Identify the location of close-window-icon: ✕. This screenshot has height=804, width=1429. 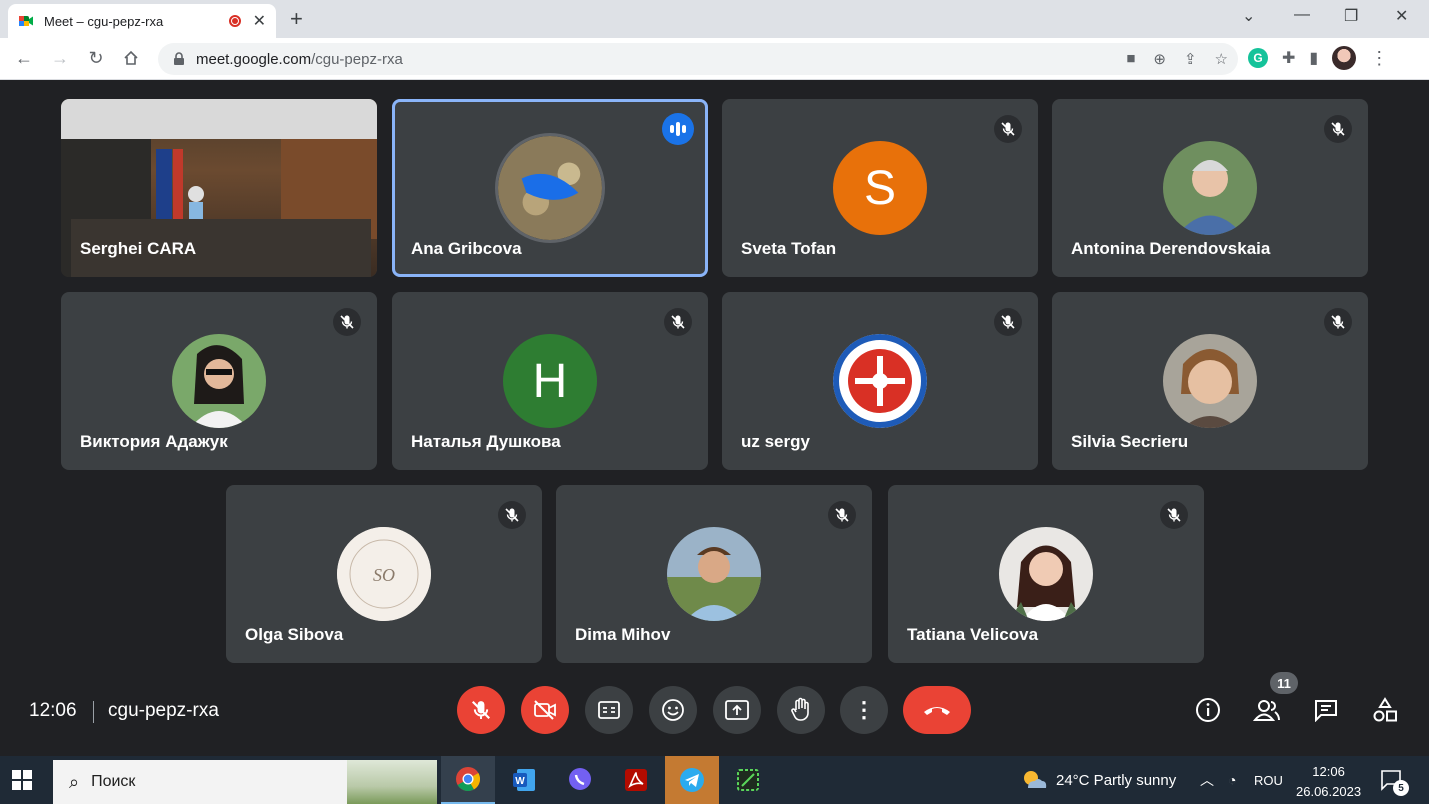
(1401, 16).